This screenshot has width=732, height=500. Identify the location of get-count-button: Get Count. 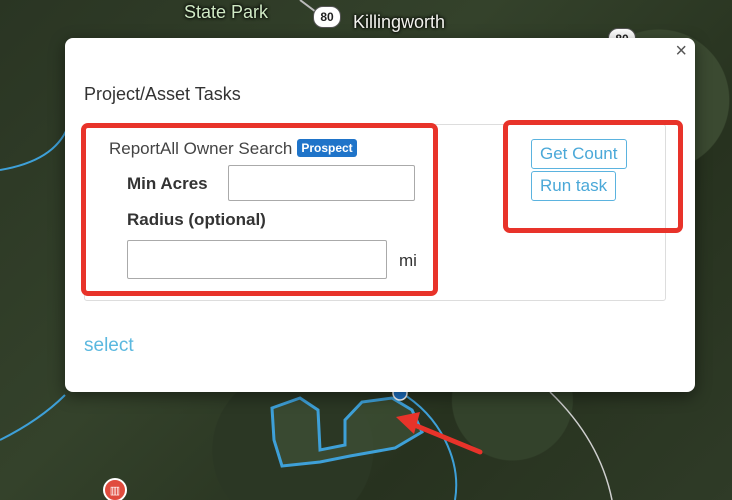
(579, 154).